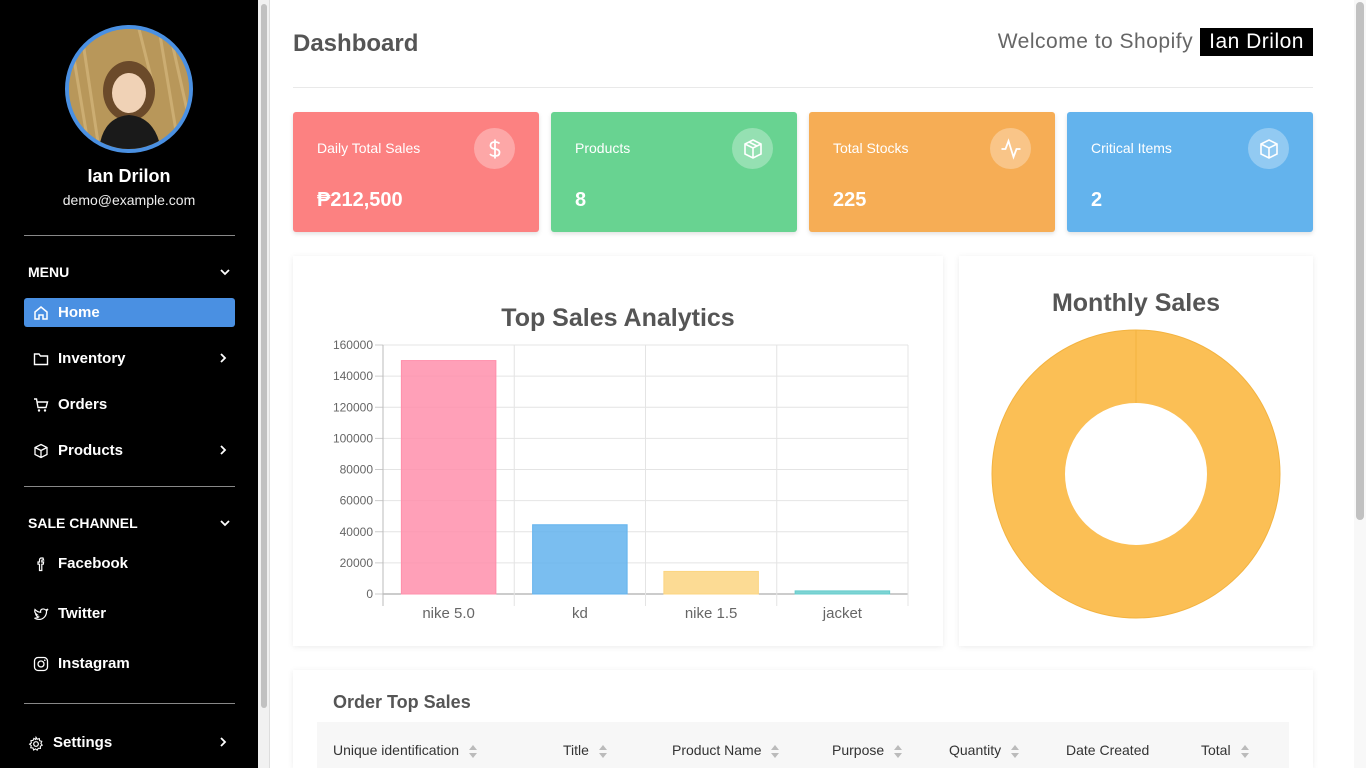  What do you see at coordinates (353, 345) in the screenshot?
I see `y-tick-label: 160000` at bounding box center [353, 345].